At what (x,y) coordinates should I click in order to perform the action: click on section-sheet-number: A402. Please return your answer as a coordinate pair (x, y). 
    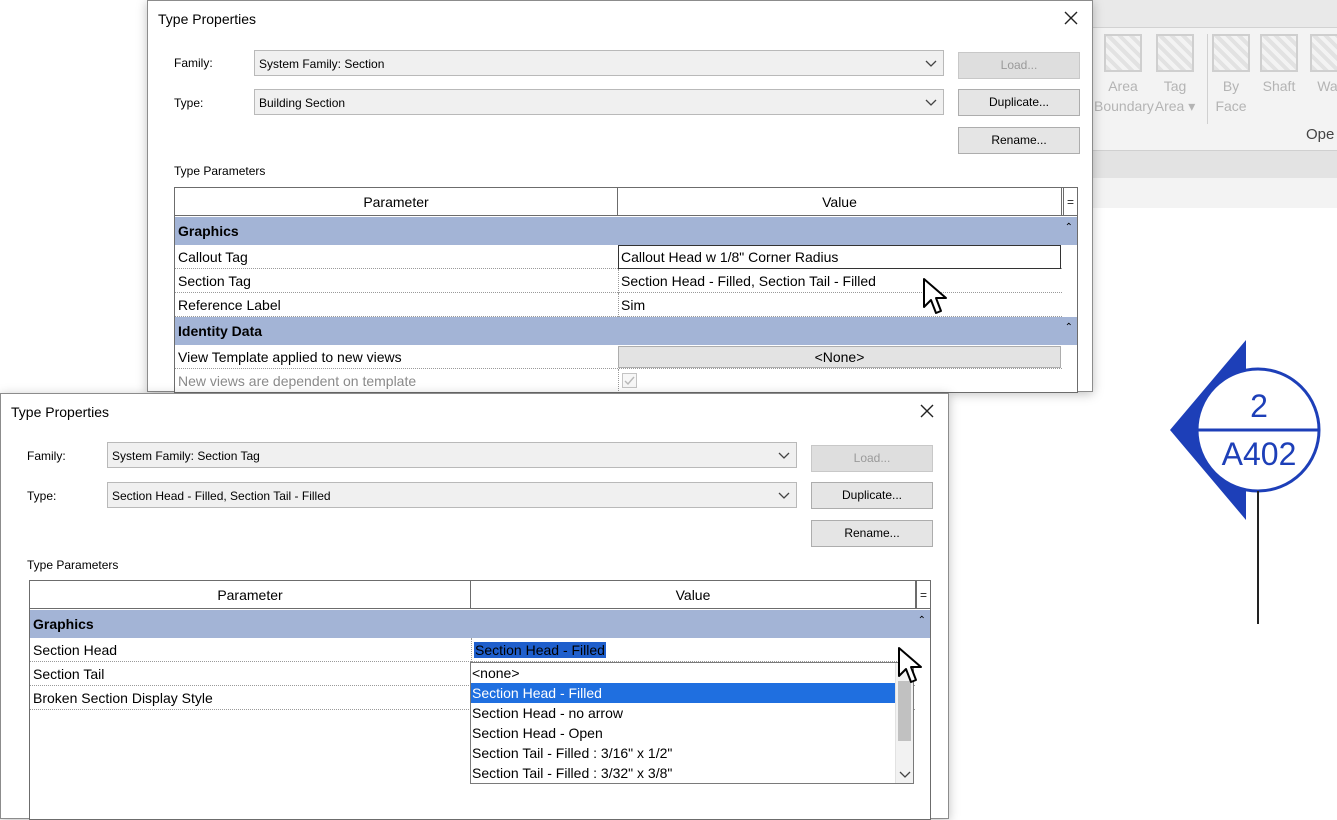
    Looking at the image, I should click on (1259, 454).